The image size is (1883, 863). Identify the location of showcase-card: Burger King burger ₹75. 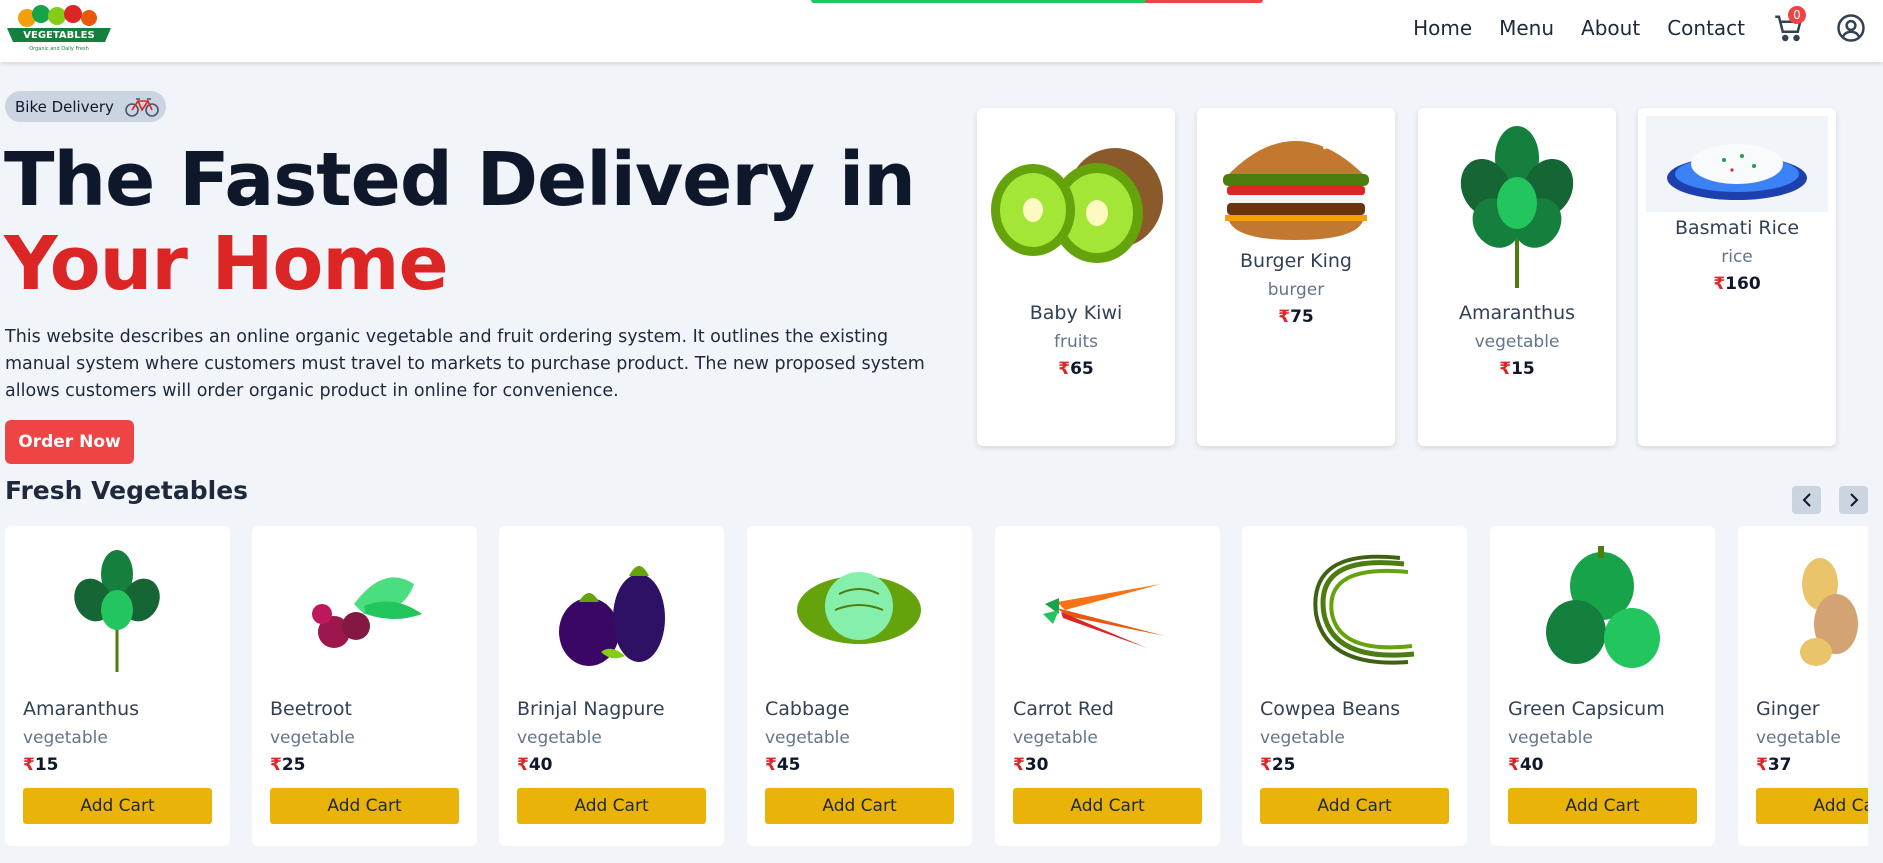
(1296, 277).